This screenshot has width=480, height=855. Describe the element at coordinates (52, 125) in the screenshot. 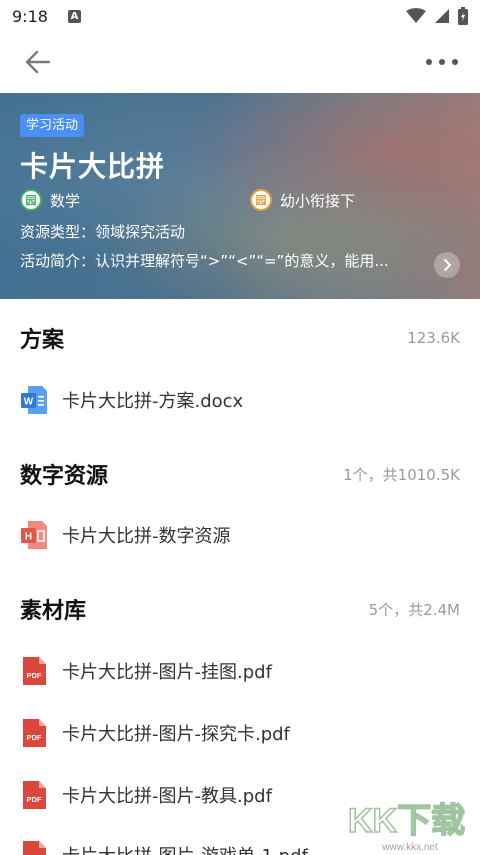

I see `activity-tag: 学习活动` at that location.